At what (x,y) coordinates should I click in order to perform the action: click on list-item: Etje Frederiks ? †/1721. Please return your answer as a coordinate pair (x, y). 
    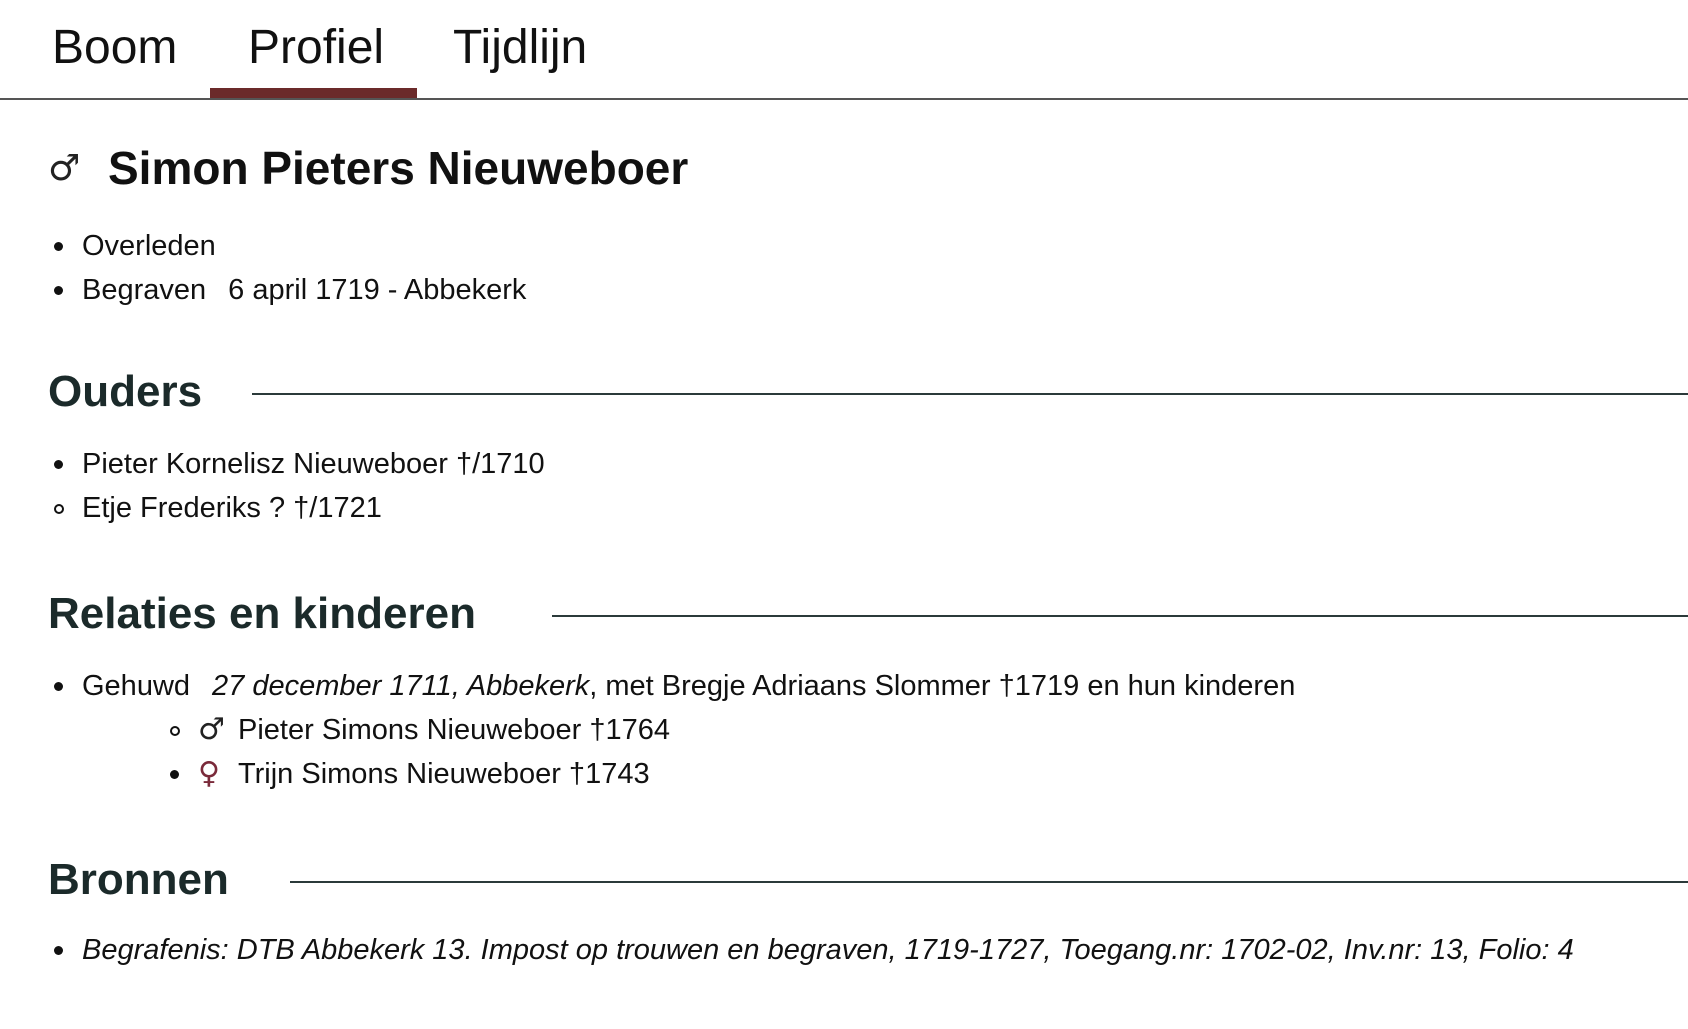
    Looking at the image, I should click on (272, 508).